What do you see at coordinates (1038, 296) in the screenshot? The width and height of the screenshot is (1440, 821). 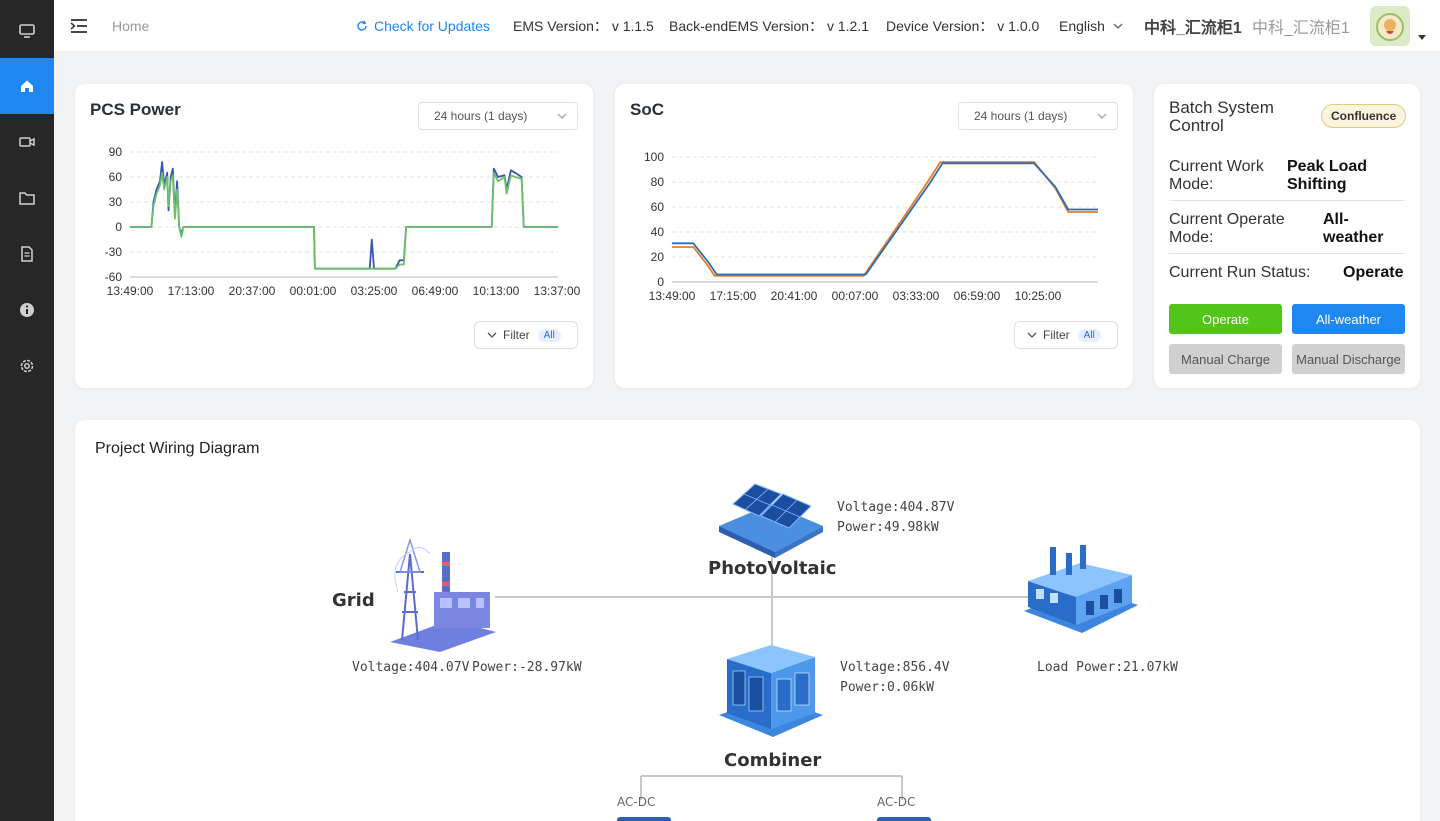 I see `x-tick-label: 10:25:00` at bounding box center [1038, 296].